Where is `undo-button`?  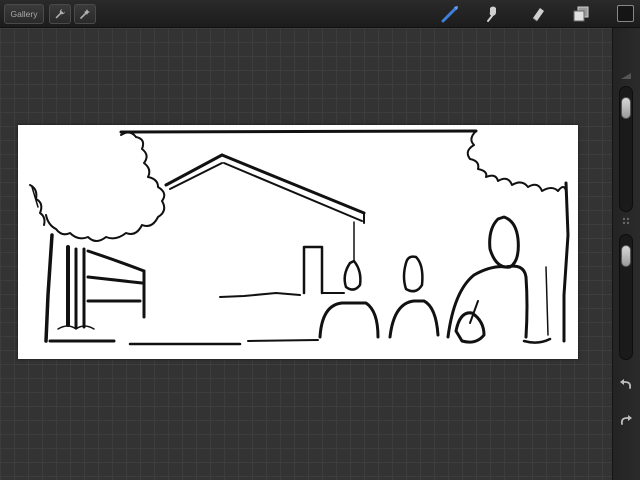 undo-button is located at coordinates (626, 384).